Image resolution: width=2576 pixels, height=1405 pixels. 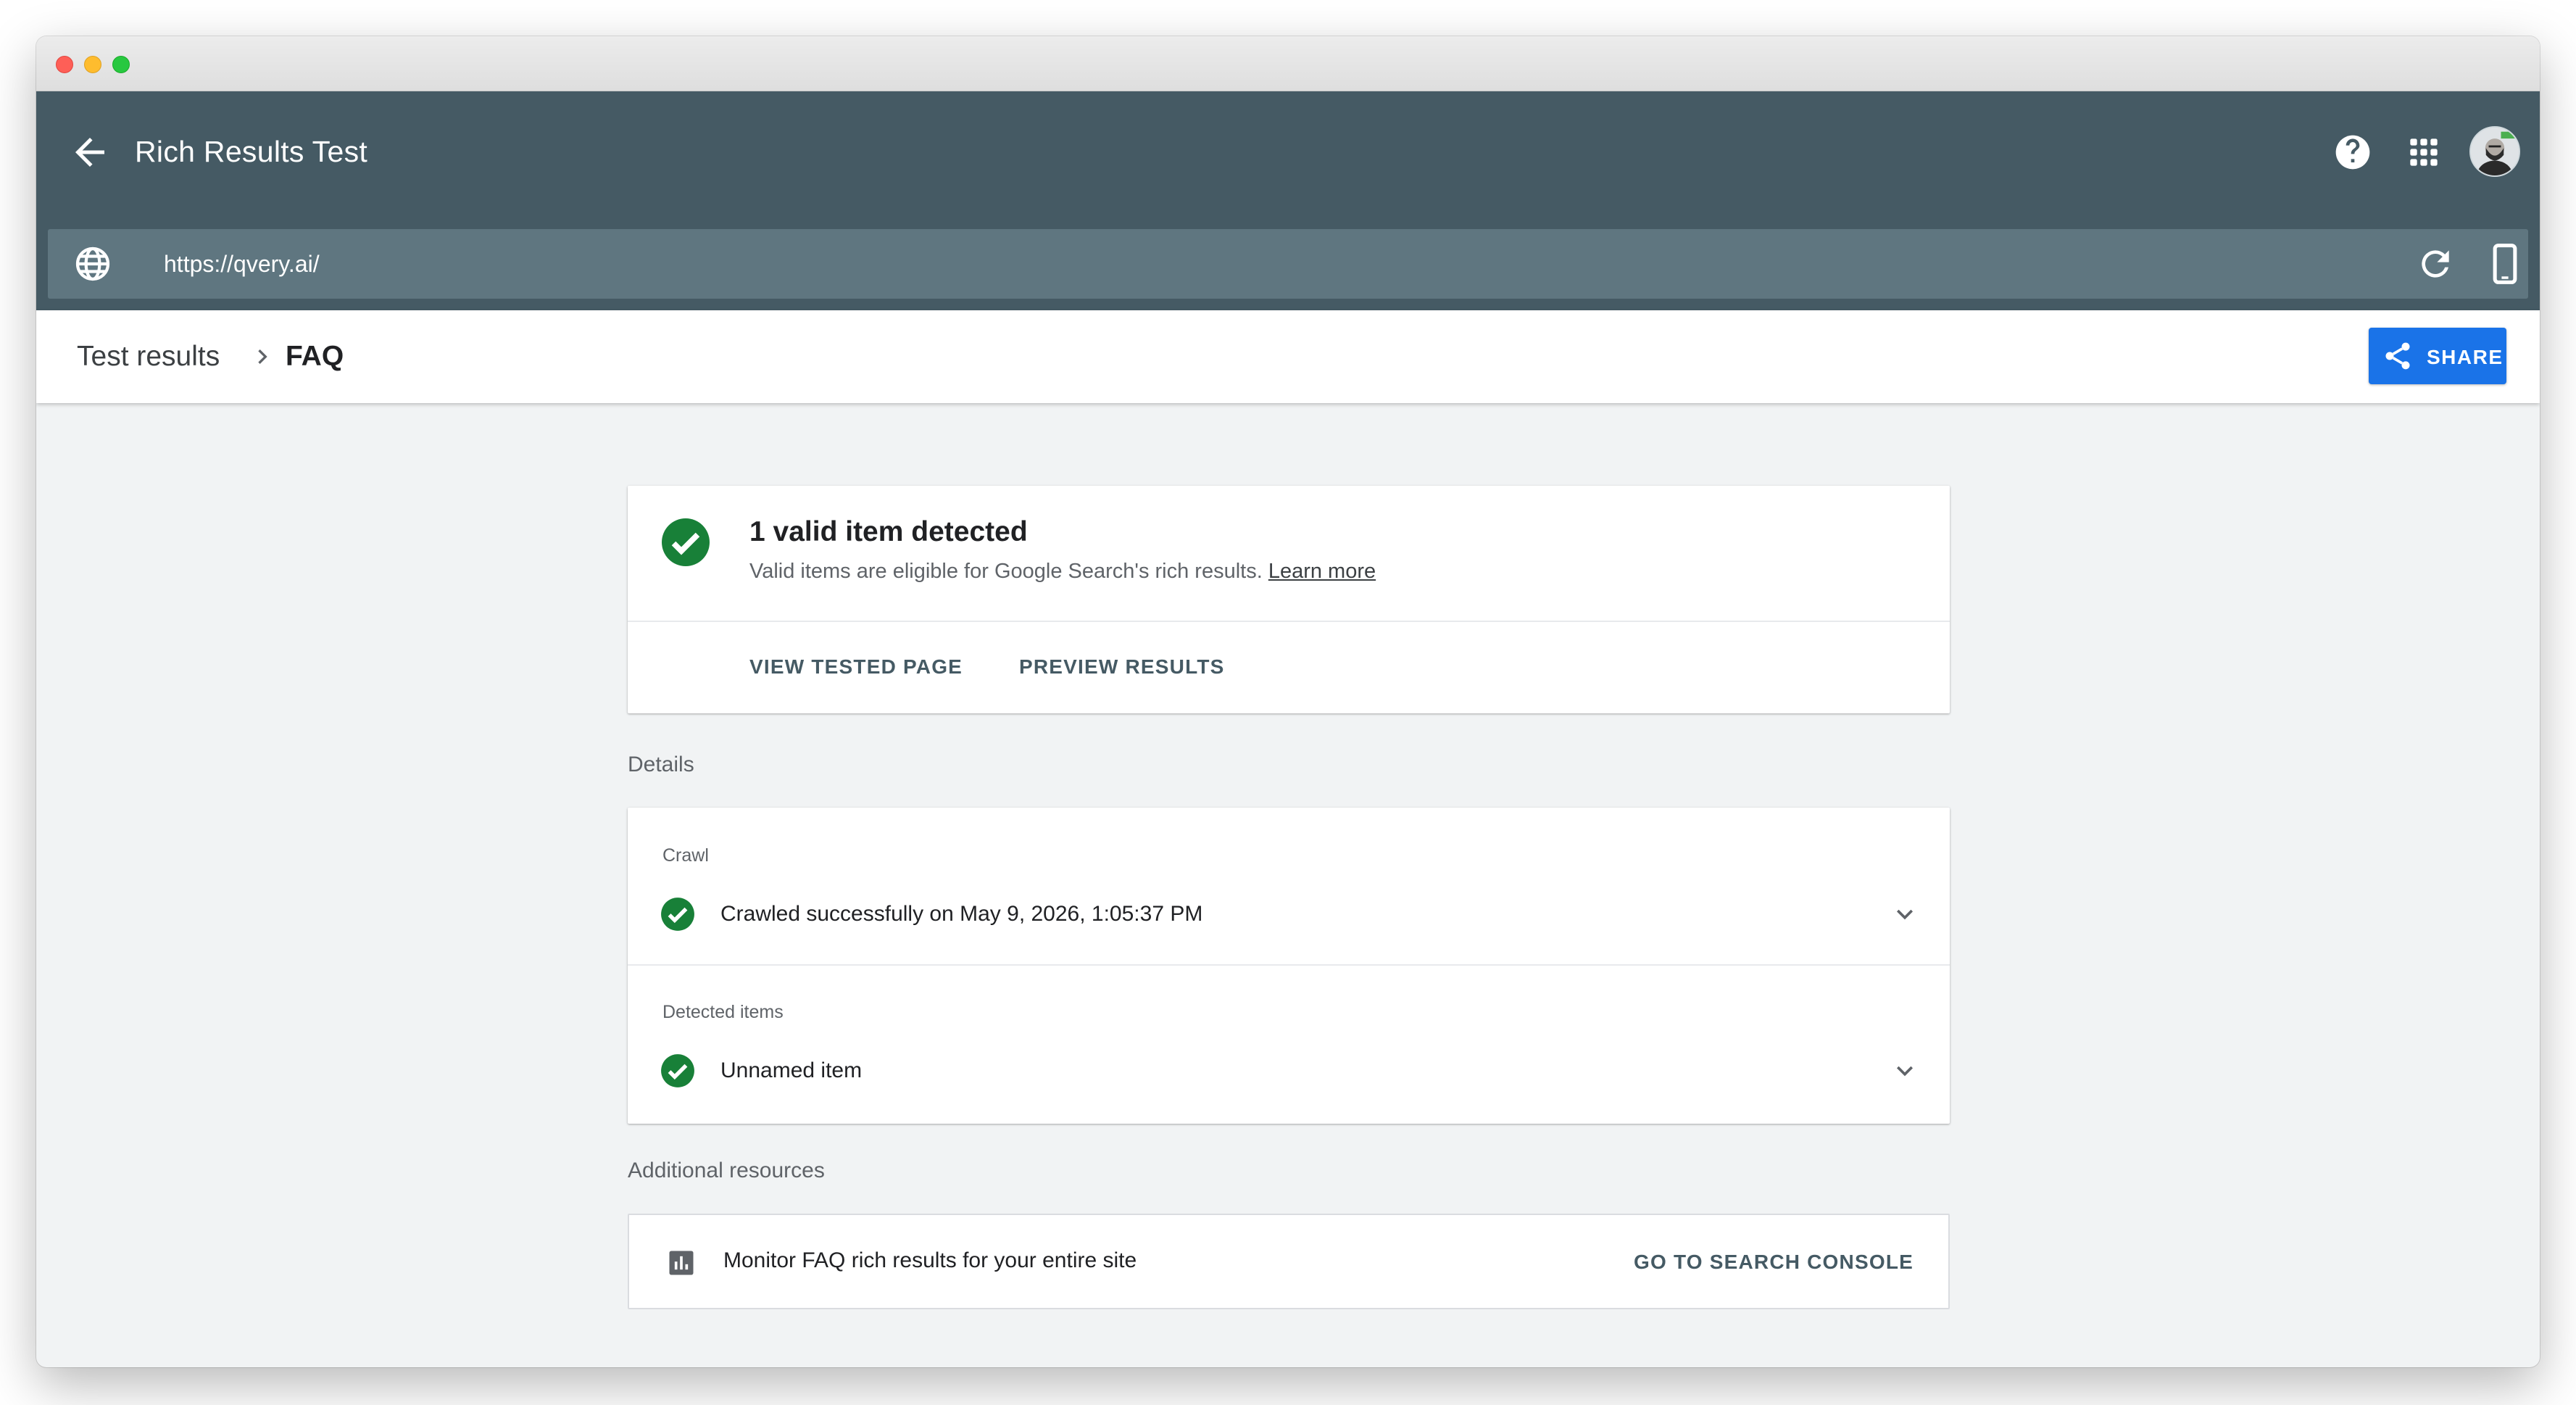 What do you see at coordinates (681, 1263) in the screenshot?
I see `bar-chart-icon` at bounding box center [681, 1263].